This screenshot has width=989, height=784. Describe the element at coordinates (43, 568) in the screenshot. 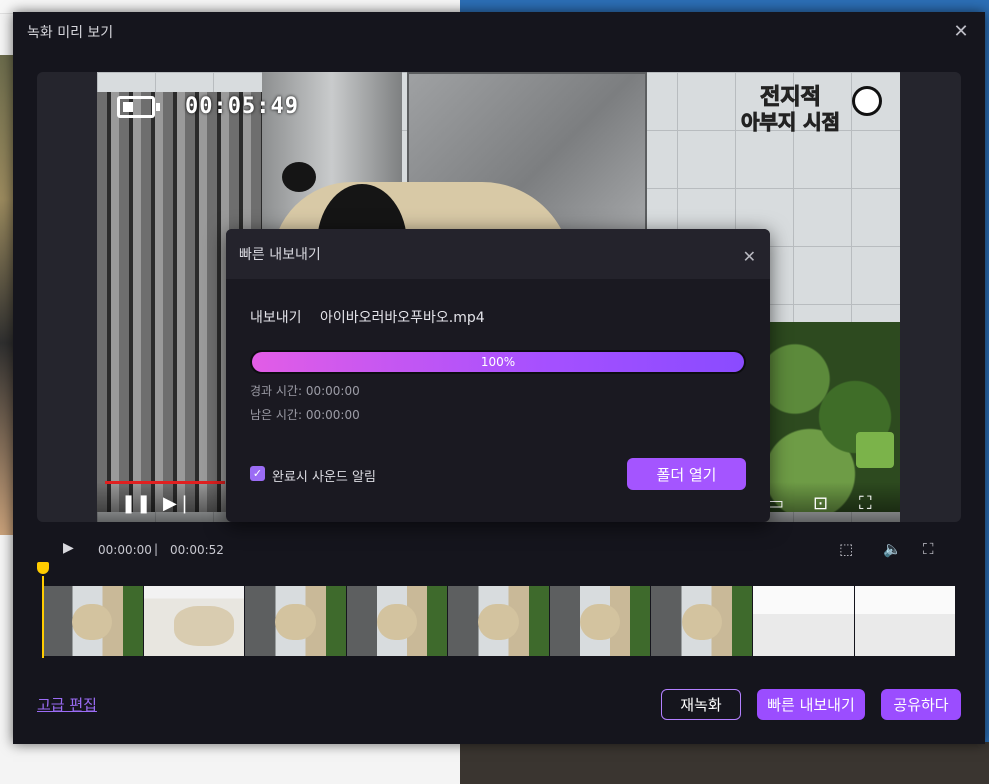

I see `playhead-handle` at that location.